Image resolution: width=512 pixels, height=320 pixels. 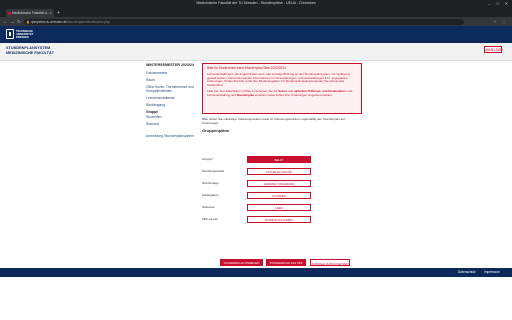 What do you see at coordinates (279, 195) in the screenshot?
I see `zeitangaben-select: STUNDEN` at bounding box center [279, 195].